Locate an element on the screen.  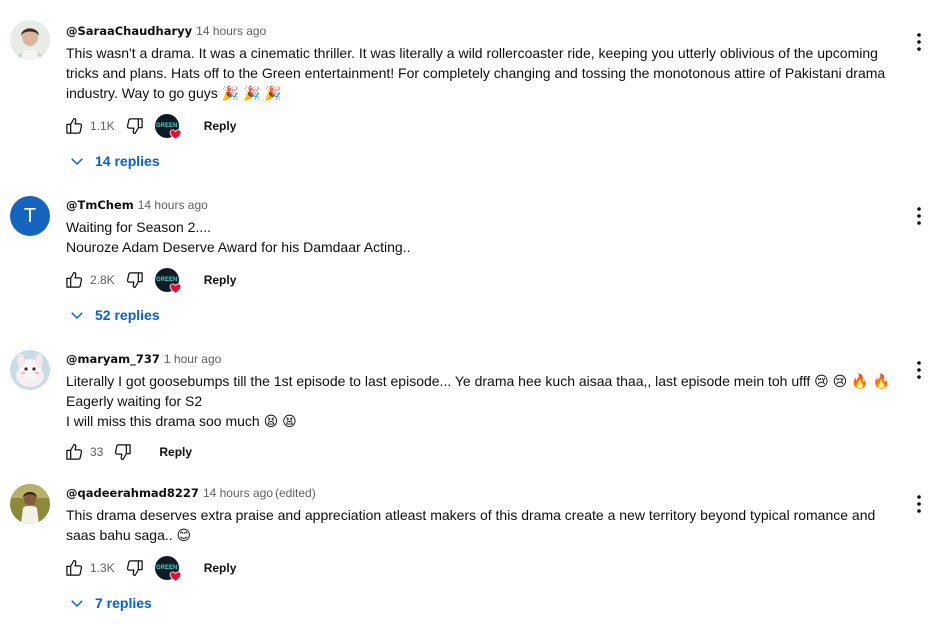
comment-header: @qadeerahmad8227 14 hours ago (edited) is located at coordinates (191, 493).